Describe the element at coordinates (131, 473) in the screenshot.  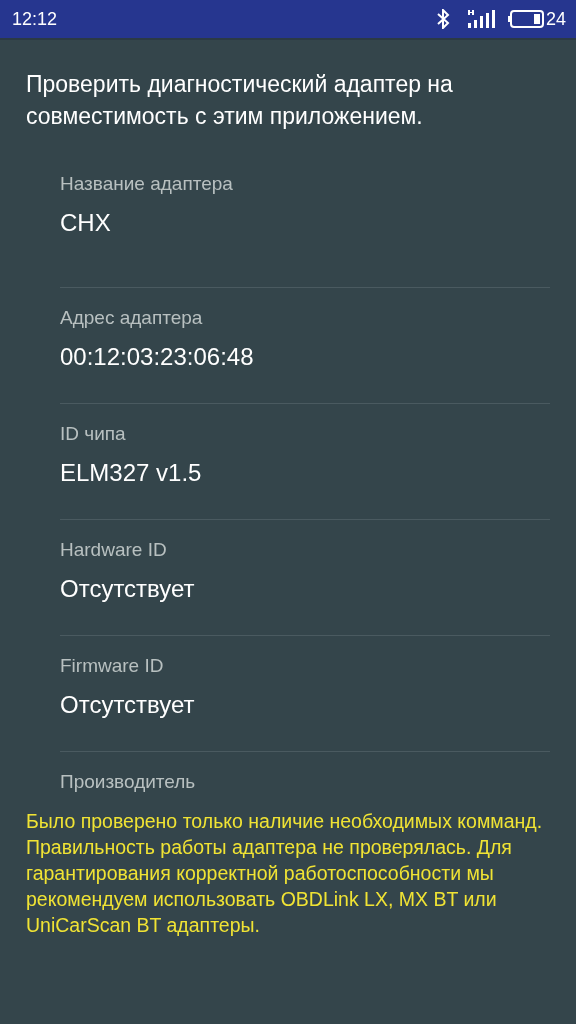
I see `field-value: ELM327 v1.5` at that location.